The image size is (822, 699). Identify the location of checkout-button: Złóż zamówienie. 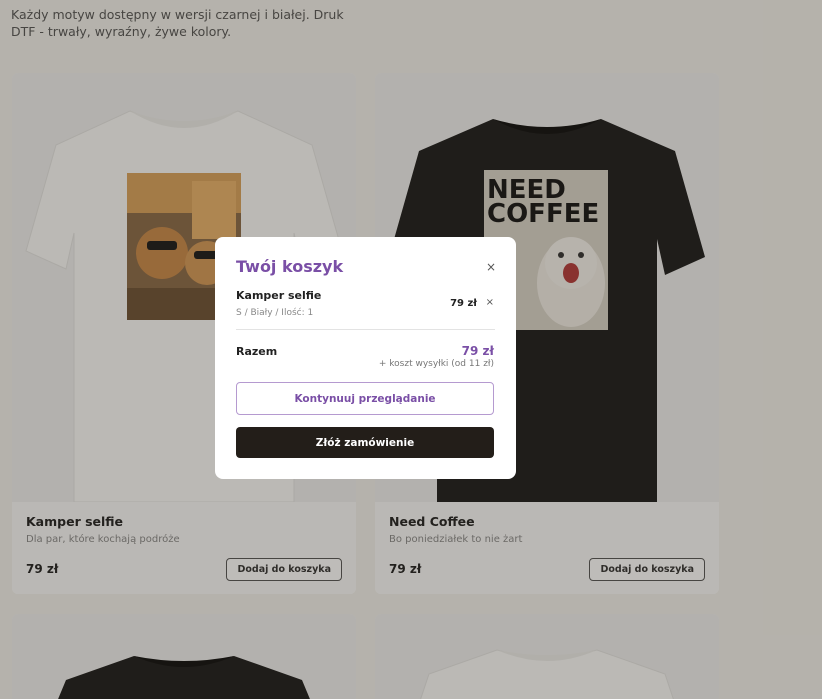
(365, 442).